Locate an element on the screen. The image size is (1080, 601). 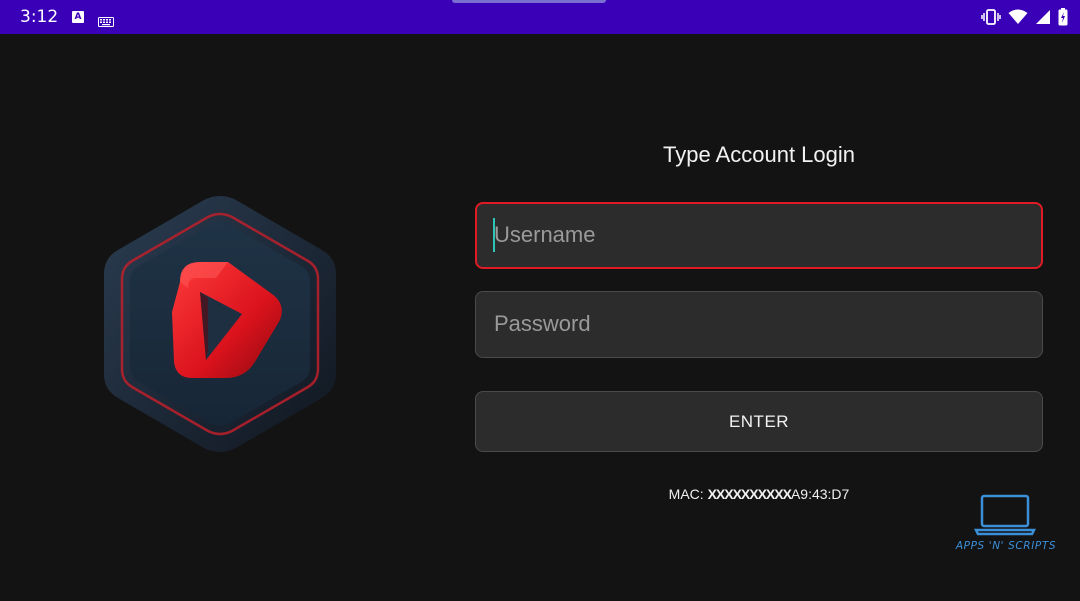
apps-n-scripts-watermark: APPS 'N' SCRIPTS is located at coordinates (1006, 525).